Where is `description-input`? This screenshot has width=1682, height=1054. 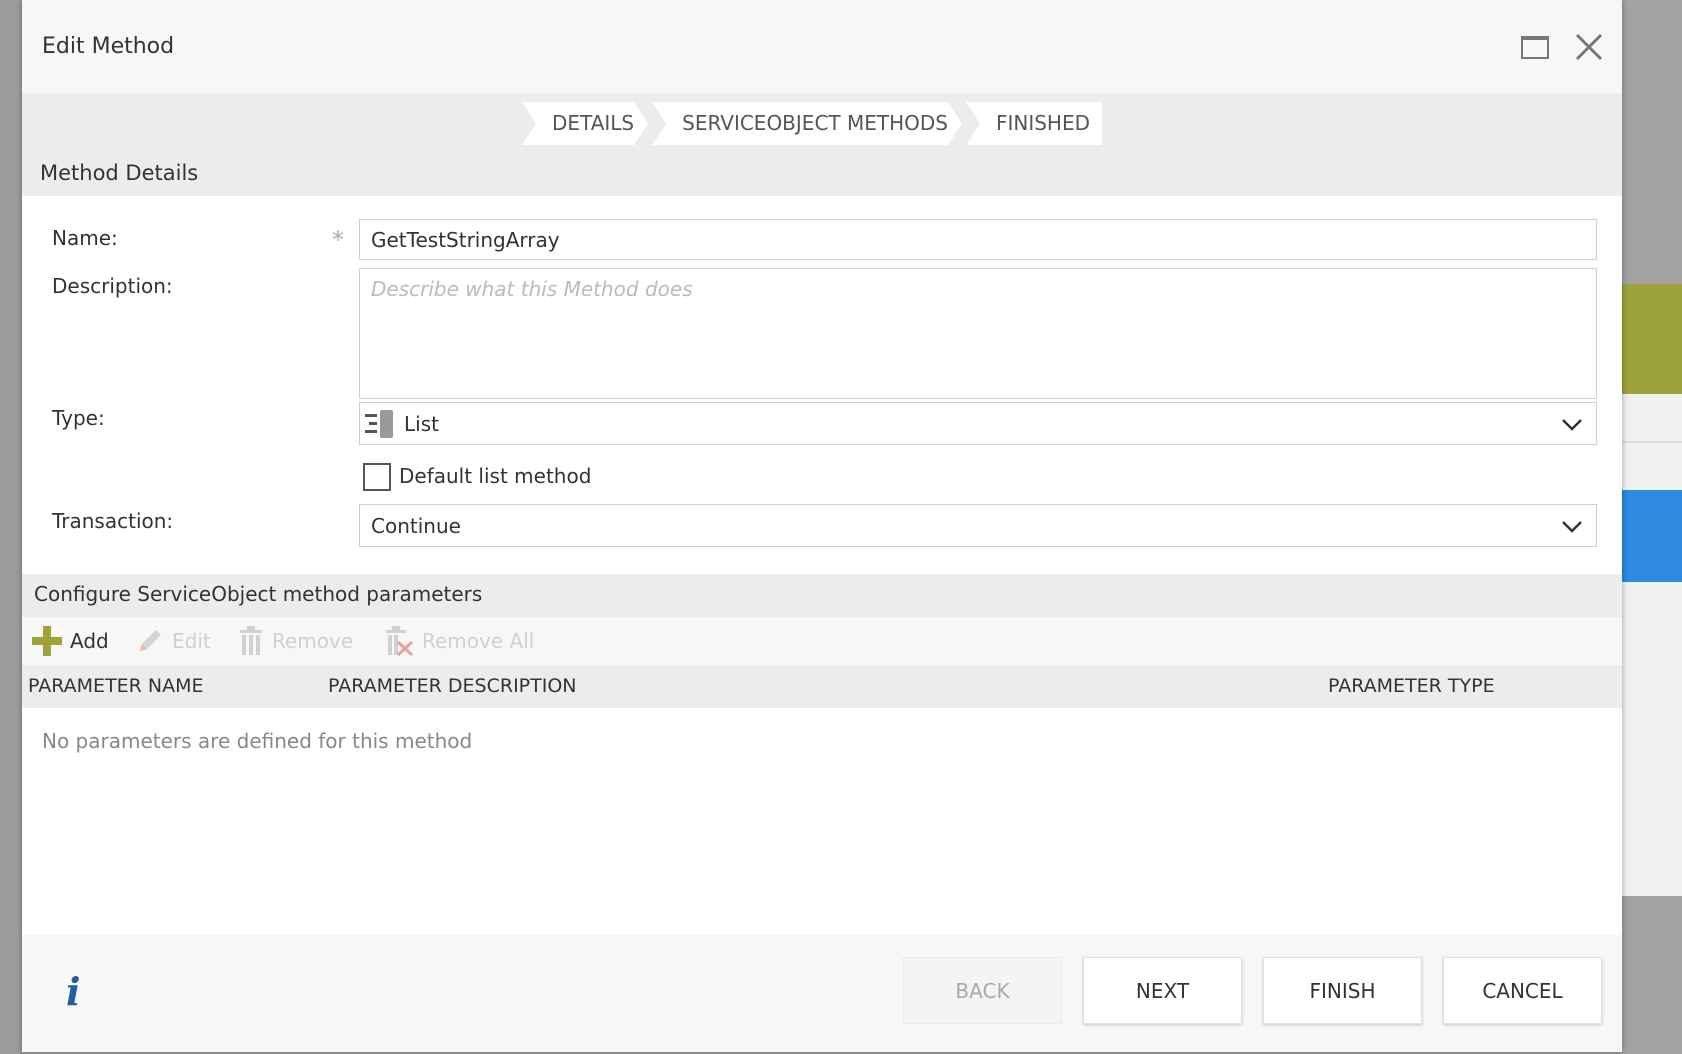
description-input is located at coordinates (978, 333).